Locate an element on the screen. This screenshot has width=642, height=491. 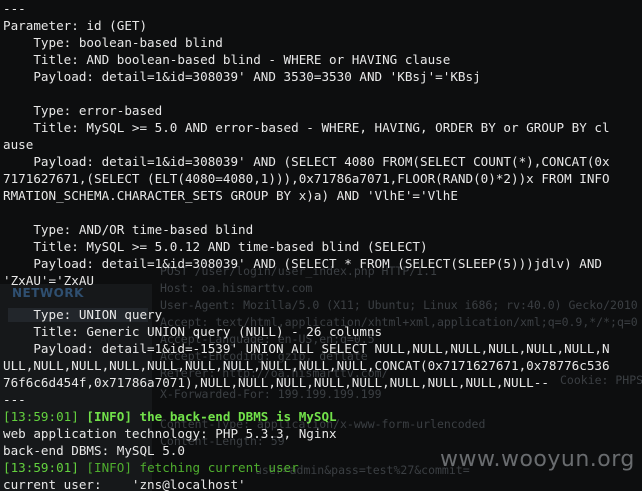
terminal-line: Type: UNION query is located at coordinates (83, 314).